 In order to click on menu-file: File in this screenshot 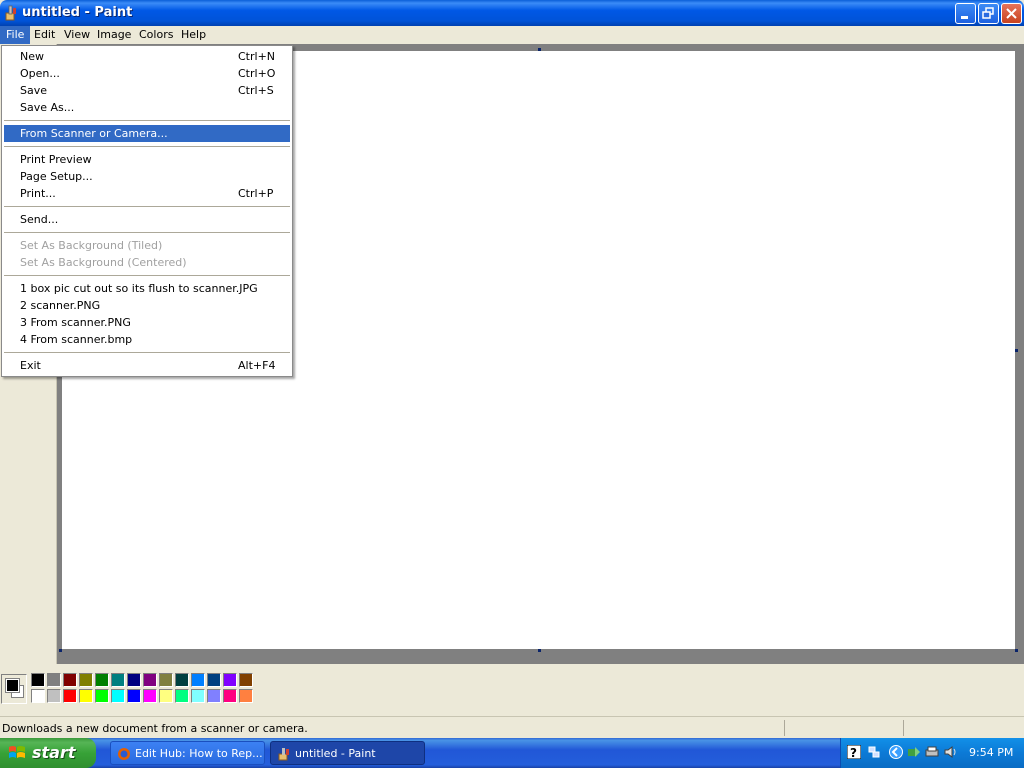, I will do `click(15, 35)`.